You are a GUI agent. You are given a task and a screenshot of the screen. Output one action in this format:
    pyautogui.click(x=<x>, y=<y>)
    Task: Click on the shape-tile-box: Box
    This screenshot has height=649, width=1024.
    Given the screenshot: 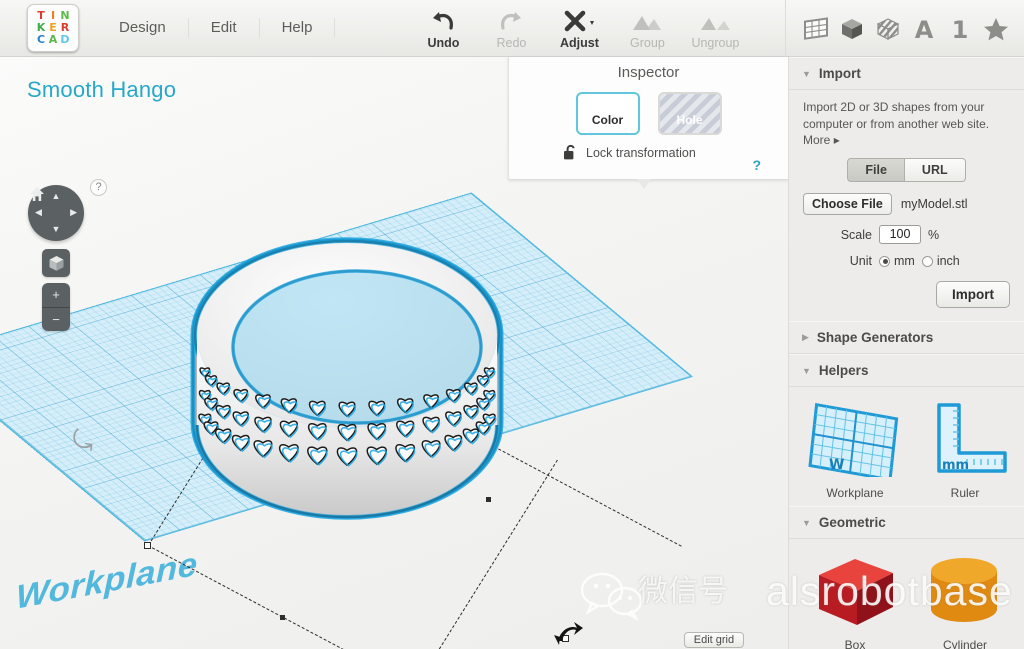 What is the action you would take?
    pyautogui.click(x=855, y=600)
    